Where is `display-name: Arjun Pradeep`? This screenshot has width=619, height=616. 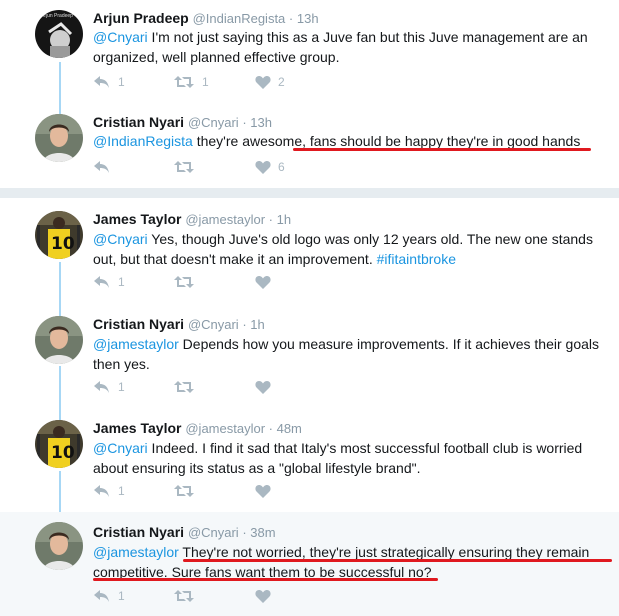
display-name: Arjun Pradeep is located at coordinates (141, 18).